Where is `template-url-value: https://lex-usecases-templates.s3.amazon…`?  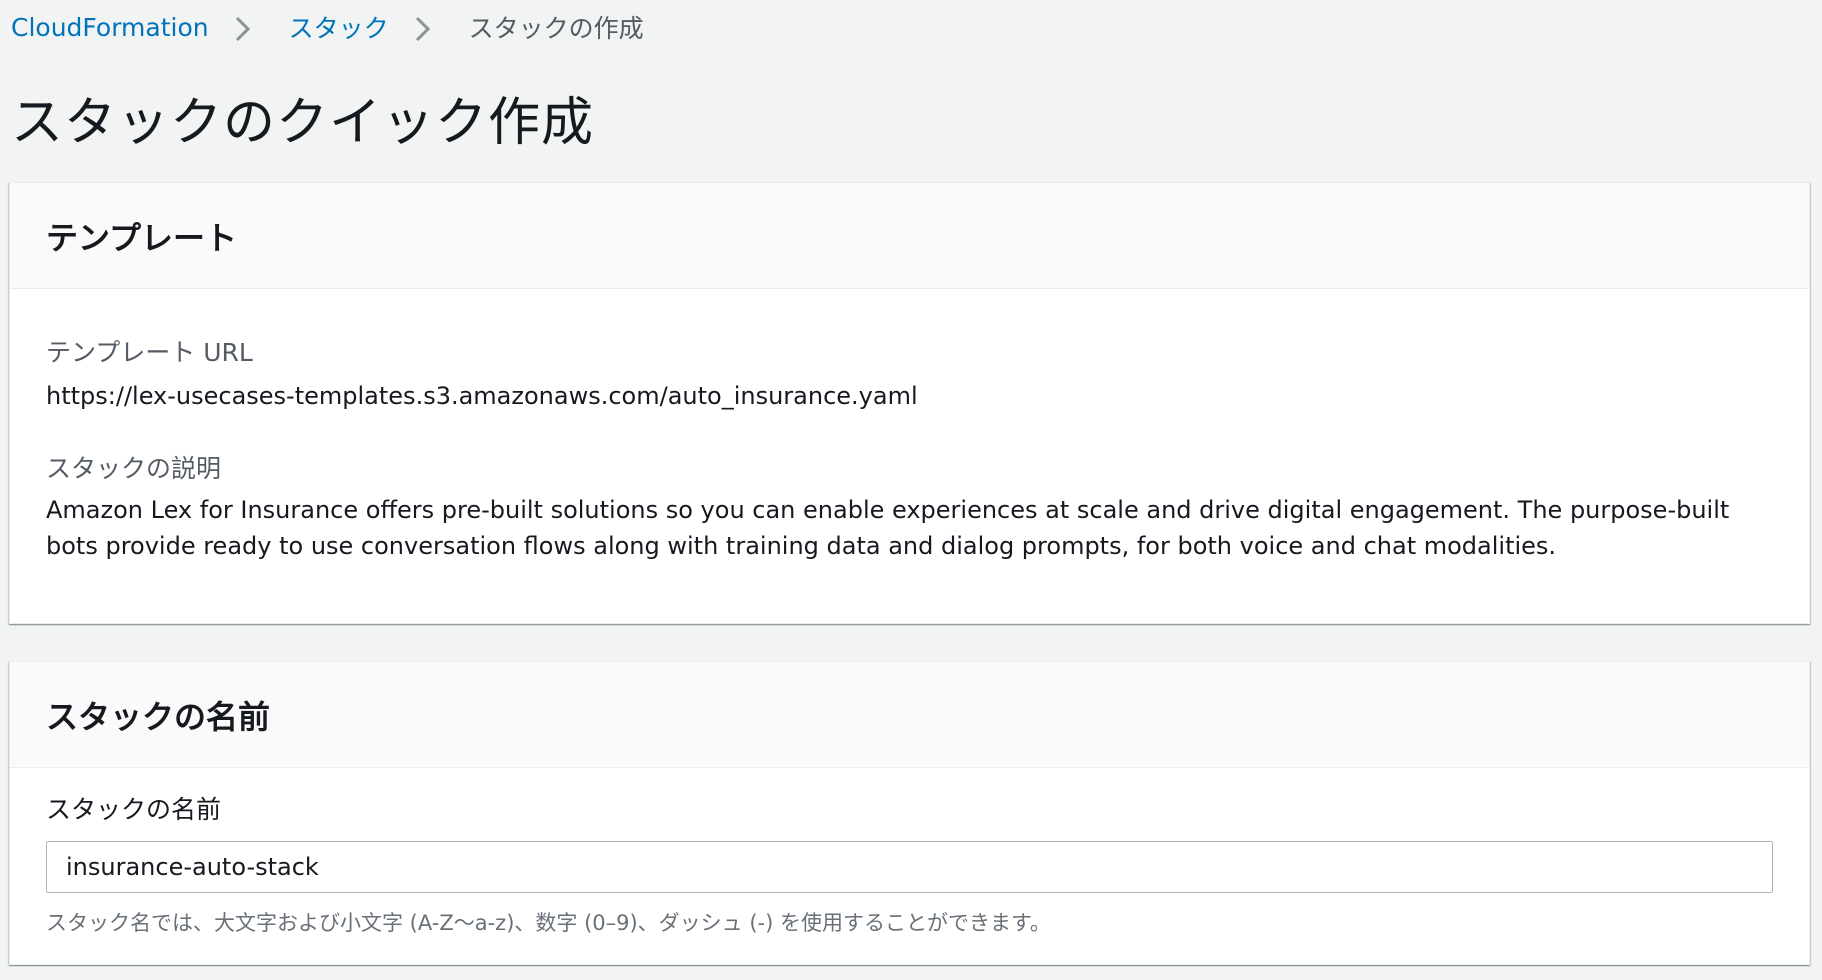
template-url-value: https://lex-usecases-templates.s3.amazon… is located at coordinates (482, 396).